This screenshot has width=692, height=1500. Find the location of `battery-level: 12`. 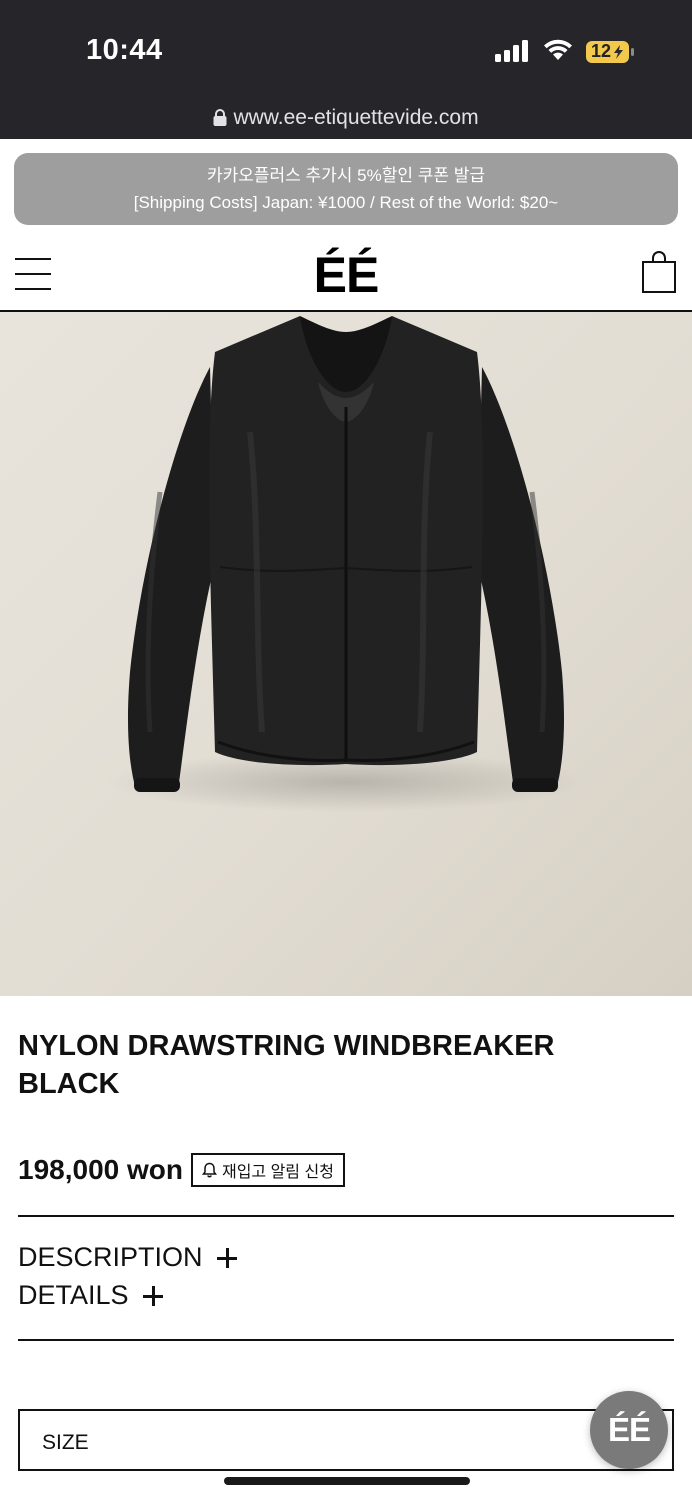

battery-level: 12 is located at coordinates (601, 51).